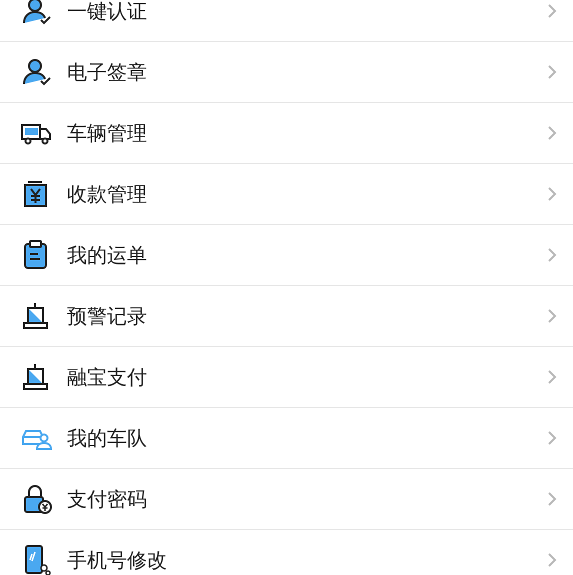  I want to click on menu-item: 我的运单, so click(286, 255).